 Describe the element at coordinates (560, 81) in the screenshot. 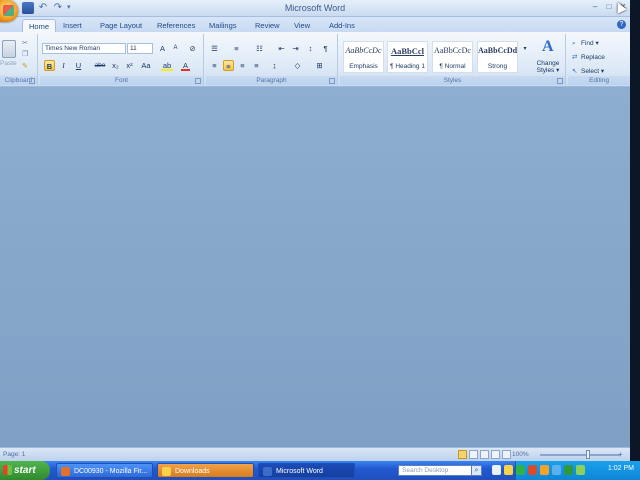

I see `styles-launcher-icon` at that location.